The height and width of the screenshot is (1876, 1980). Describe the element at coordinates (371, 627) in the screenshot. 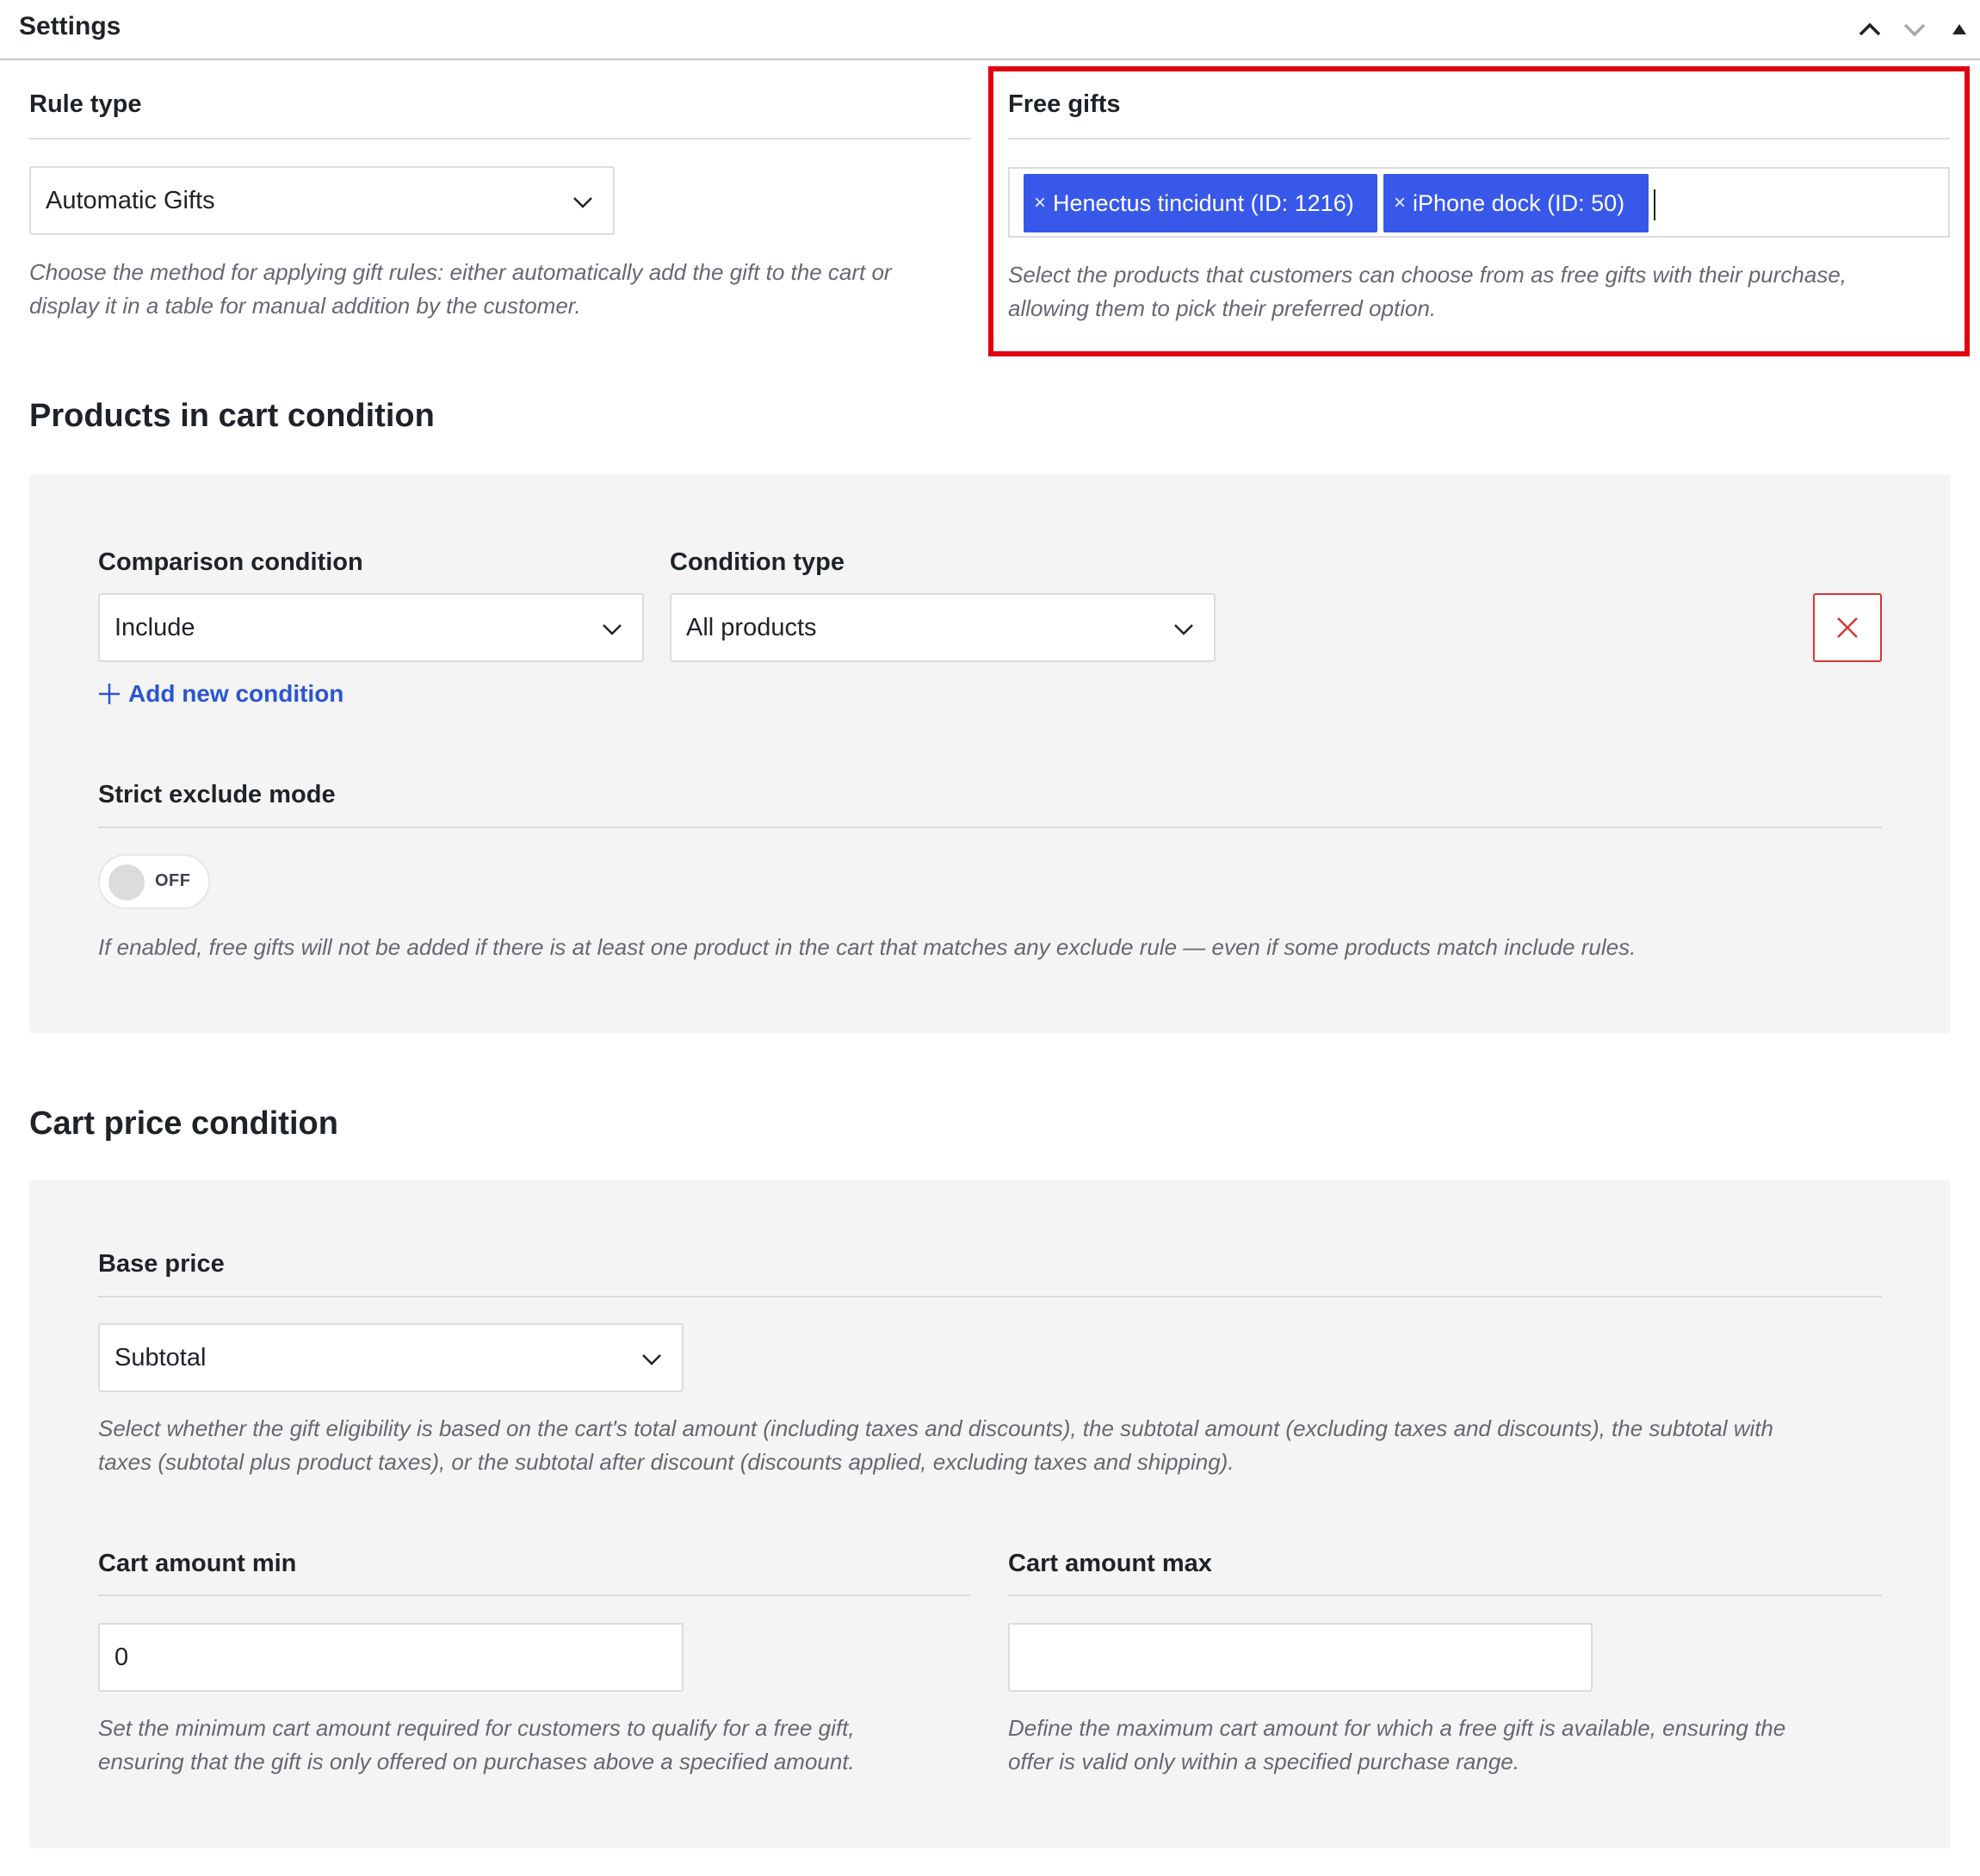

I see `comparison-condition-select: Include` at that location.